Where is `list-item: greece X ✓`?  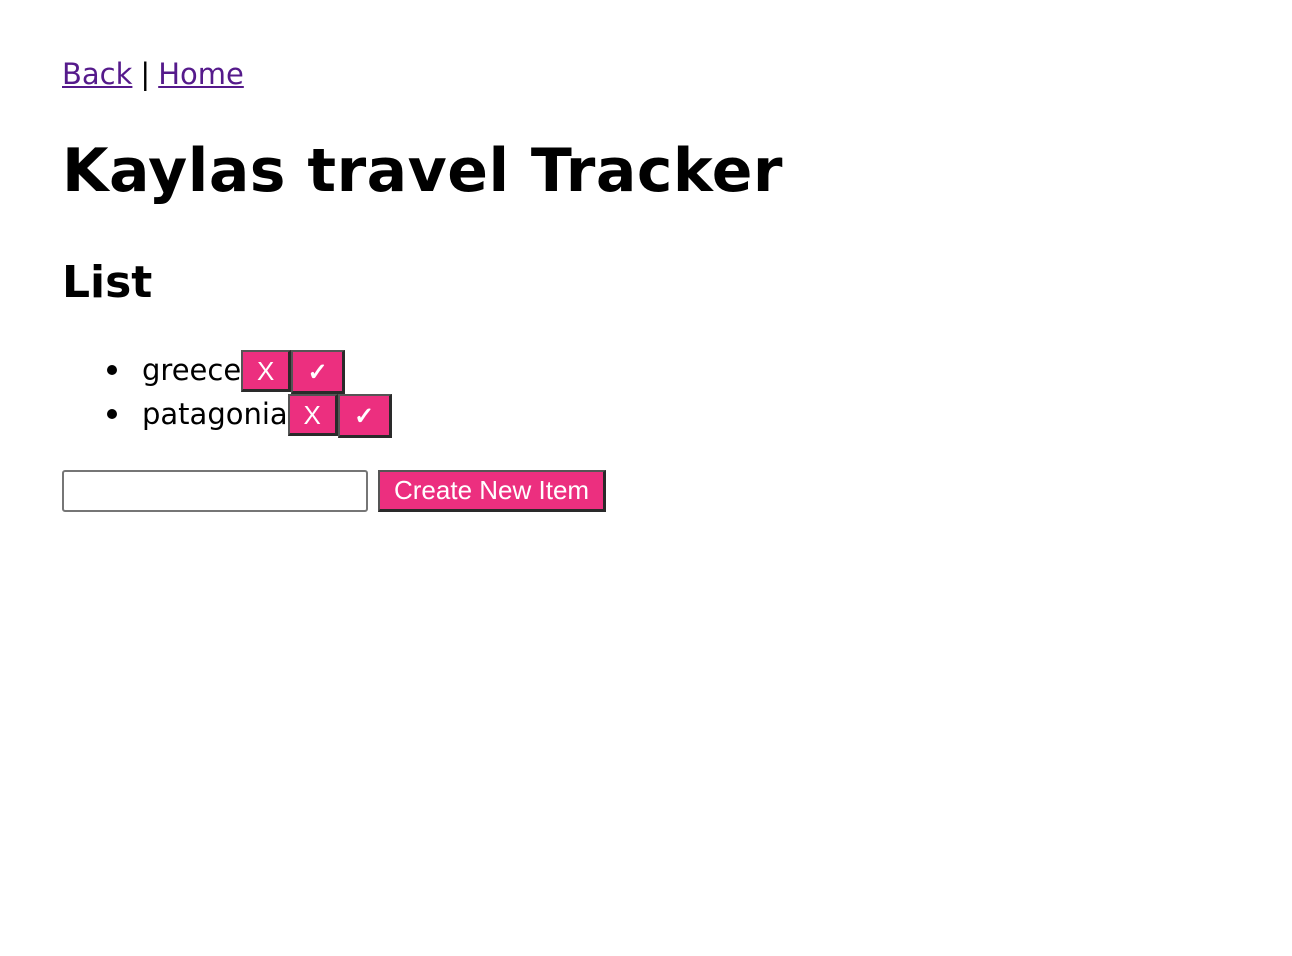
list-item: greece X ✓ is located at coordinates (249, 372).